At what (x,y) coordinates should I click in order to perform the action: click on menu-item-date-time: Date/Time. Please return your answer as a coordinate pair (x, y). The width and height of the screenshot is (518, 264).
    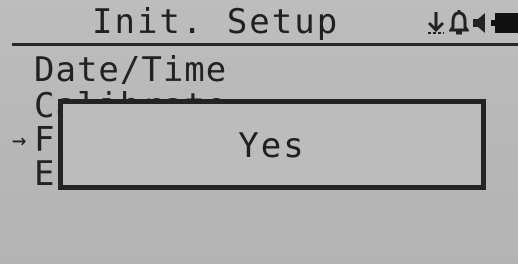
    Looking at the image, I should click on (130, 70).